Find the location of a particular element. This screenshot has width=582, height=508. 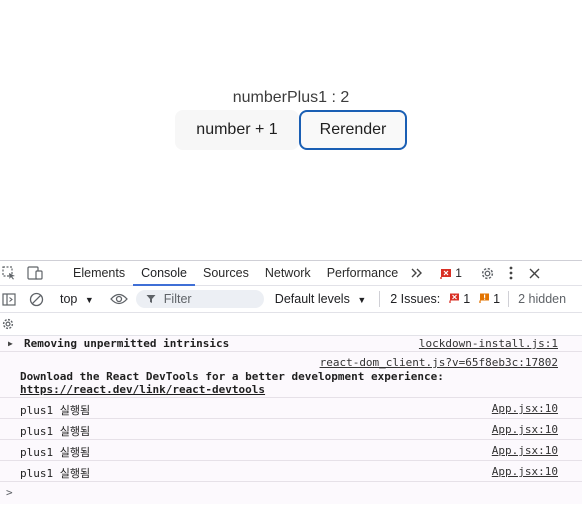

kebab-menu-icon is located at coordinates (511, 273).